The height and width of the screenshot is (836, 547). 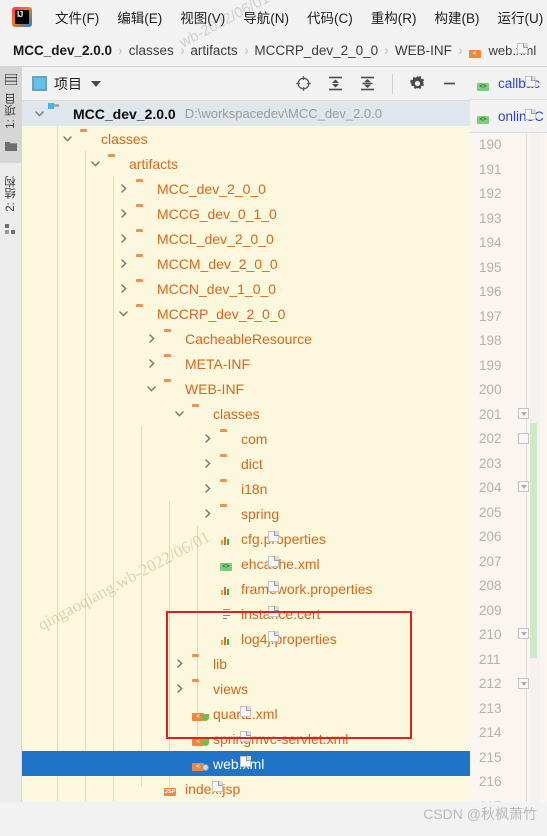 I want to click on editor-tab-callback: <> callbac, so click(x=508, y=83).